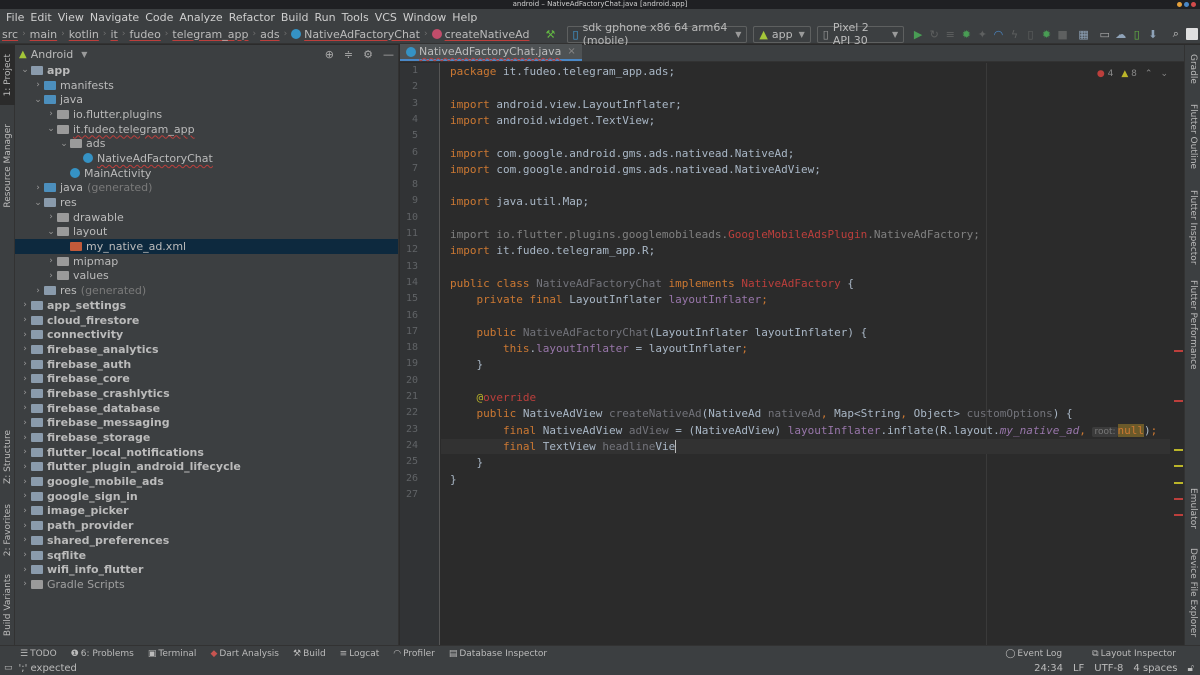 Image resolution: width=1200 pixels, height=675 pixels. I want to click on tool-tab-device-file-explorer: Device File Explorer, so click(1192, 592).